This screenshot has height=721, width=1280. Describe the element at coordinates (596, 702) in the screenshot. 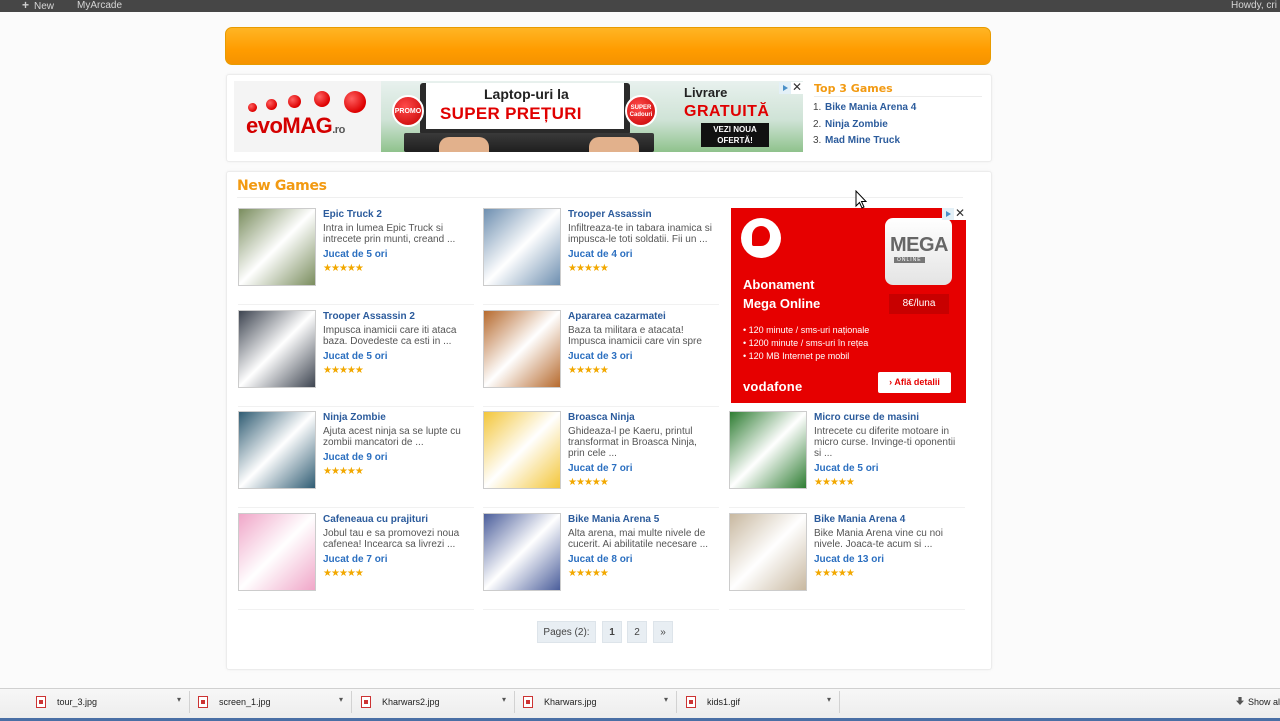

I see `download-item: Kharwars.jpg ▾` at that location.